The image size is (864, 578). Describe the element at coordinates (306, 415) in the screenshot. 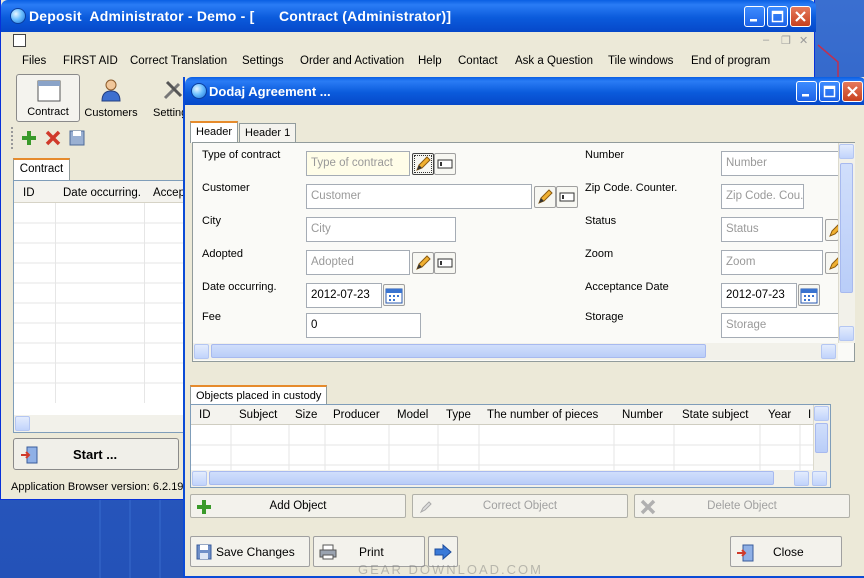

I see `column-size: Size` at that location.